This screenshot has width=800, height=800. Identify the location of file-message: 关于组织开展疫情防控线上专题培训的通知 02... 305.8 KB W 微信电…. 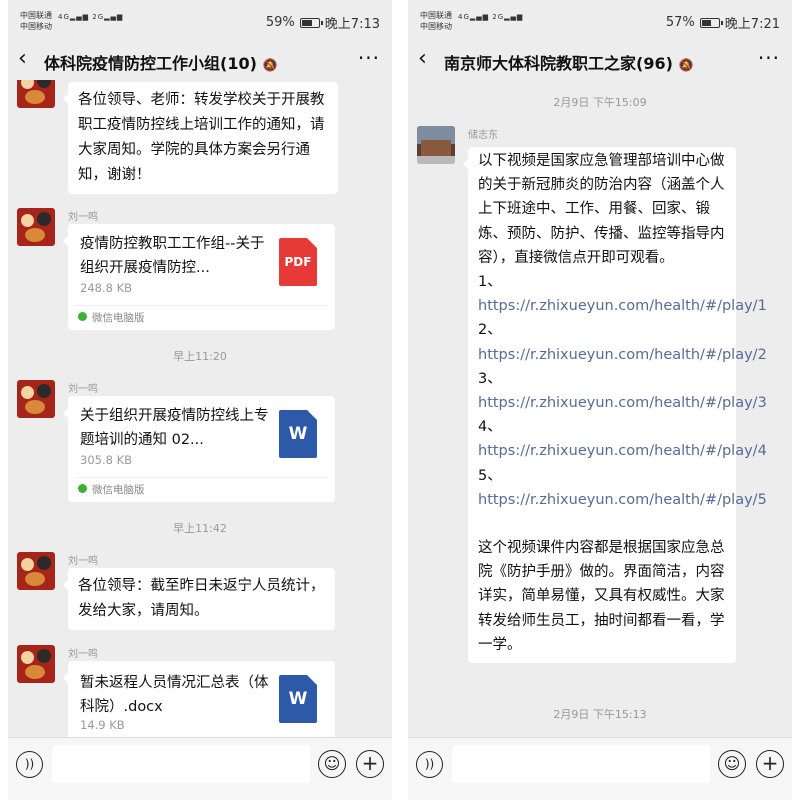
(199, 449).